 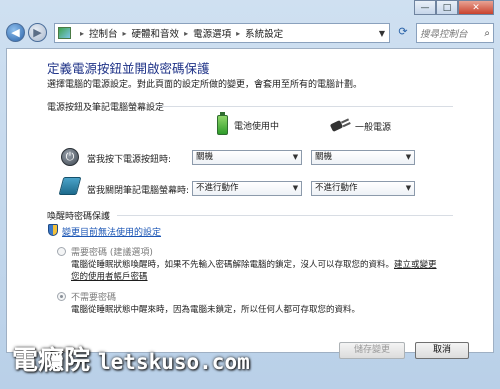 What do you see at coordinates (103, 33) in the screenshot?
I see `breadcrumb-control-panel: 控制台` at bounding box center [103, 33].